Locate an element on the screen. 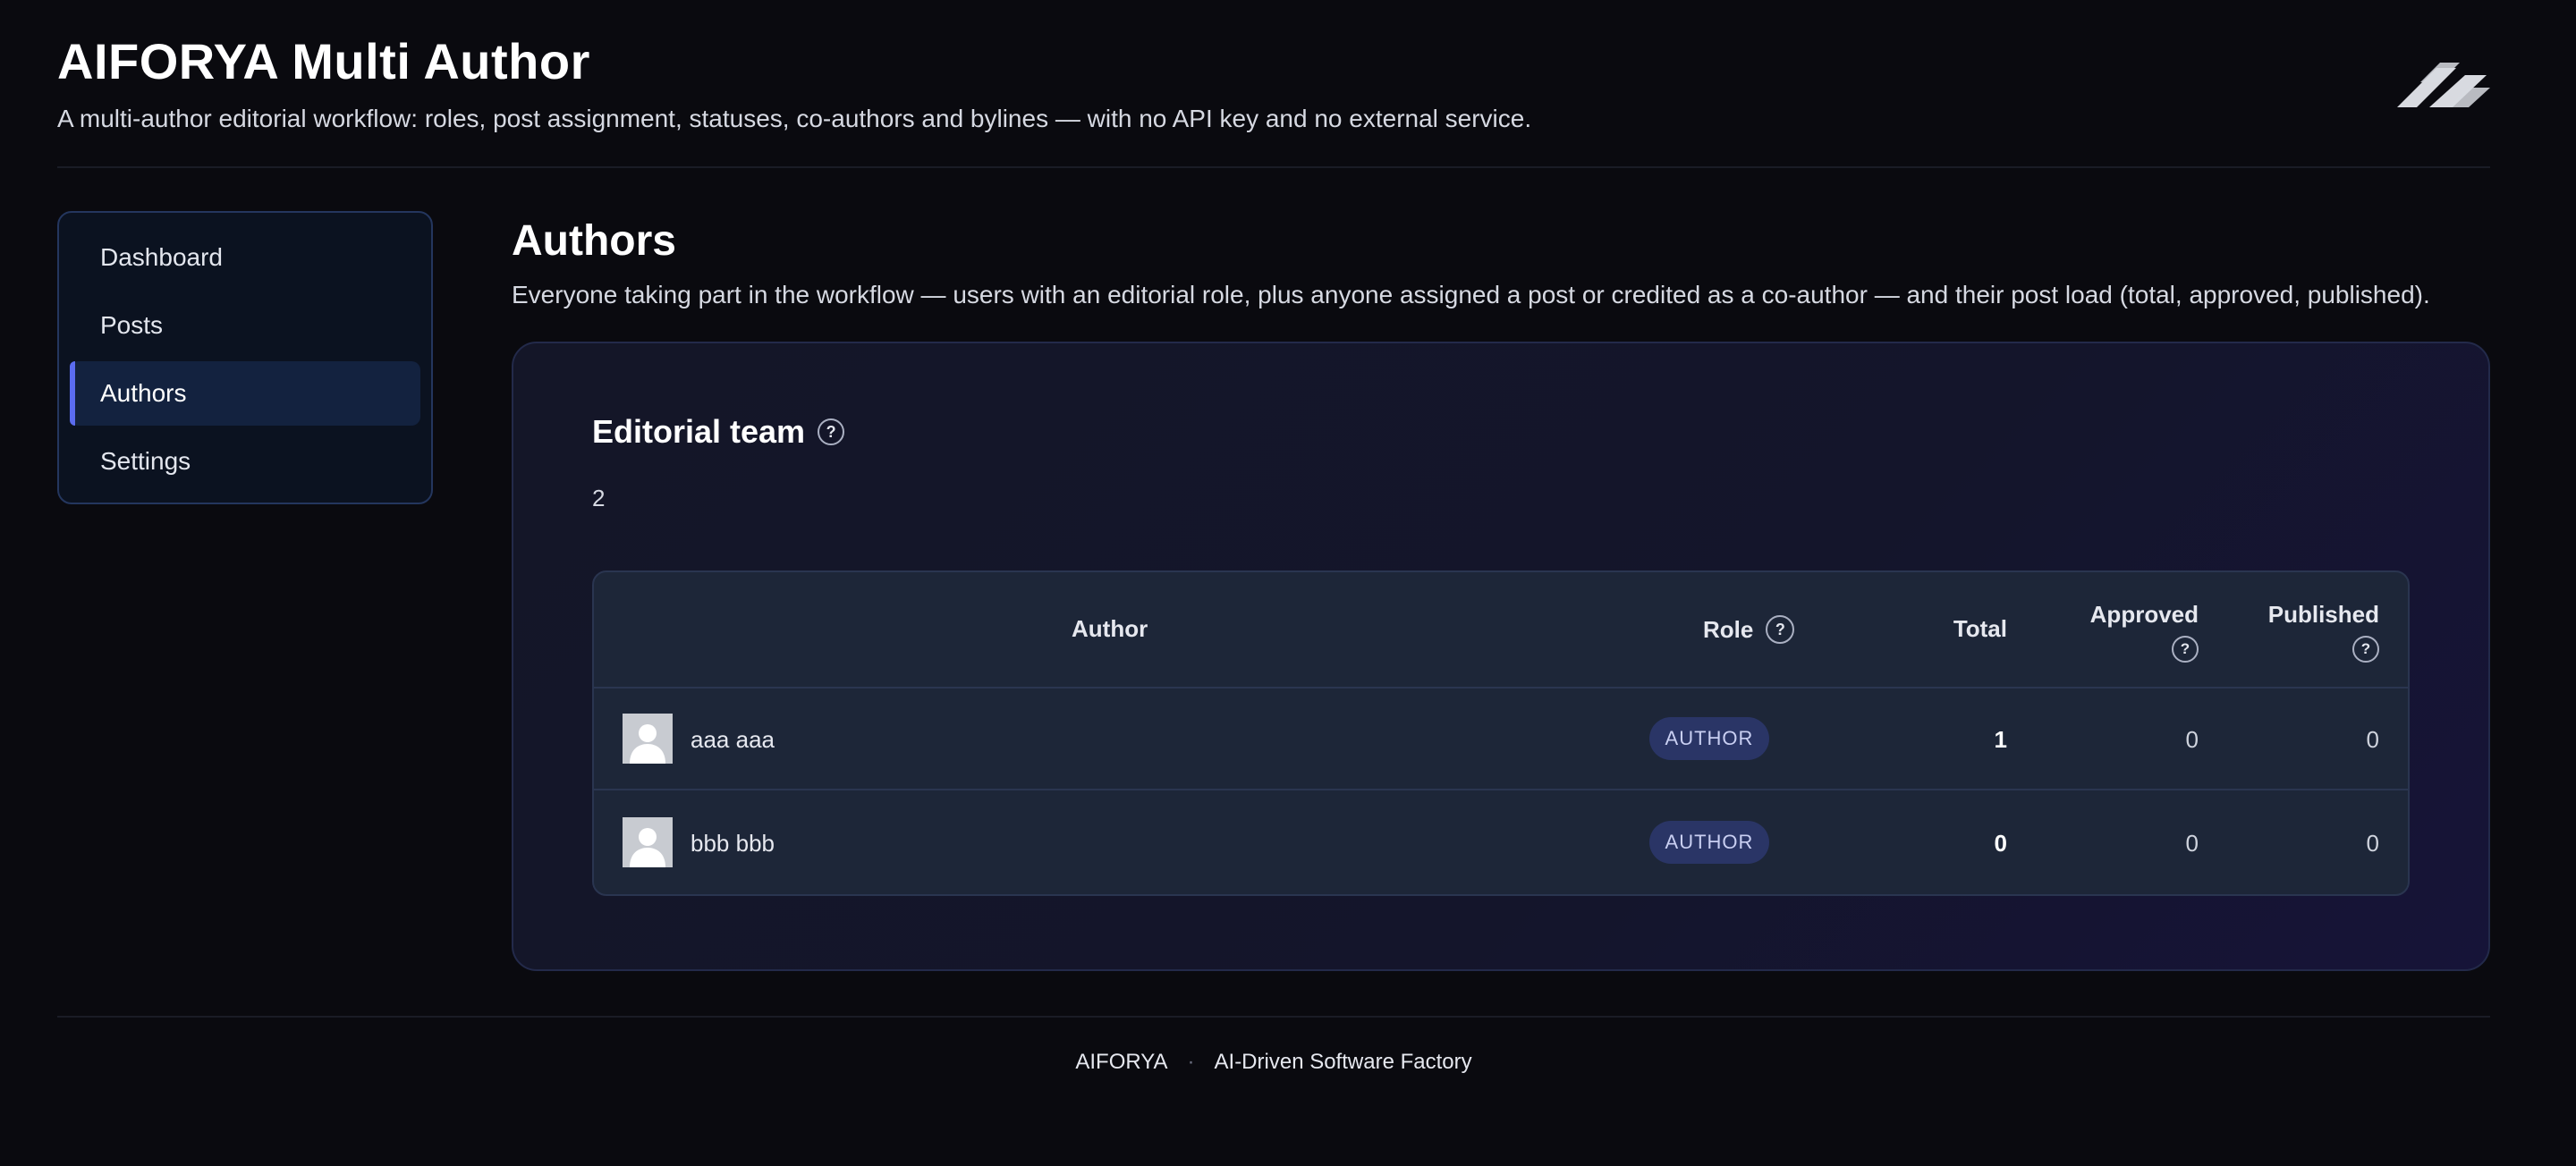  sidebar-item-posts: Posts is located at coordinates (245, 325).